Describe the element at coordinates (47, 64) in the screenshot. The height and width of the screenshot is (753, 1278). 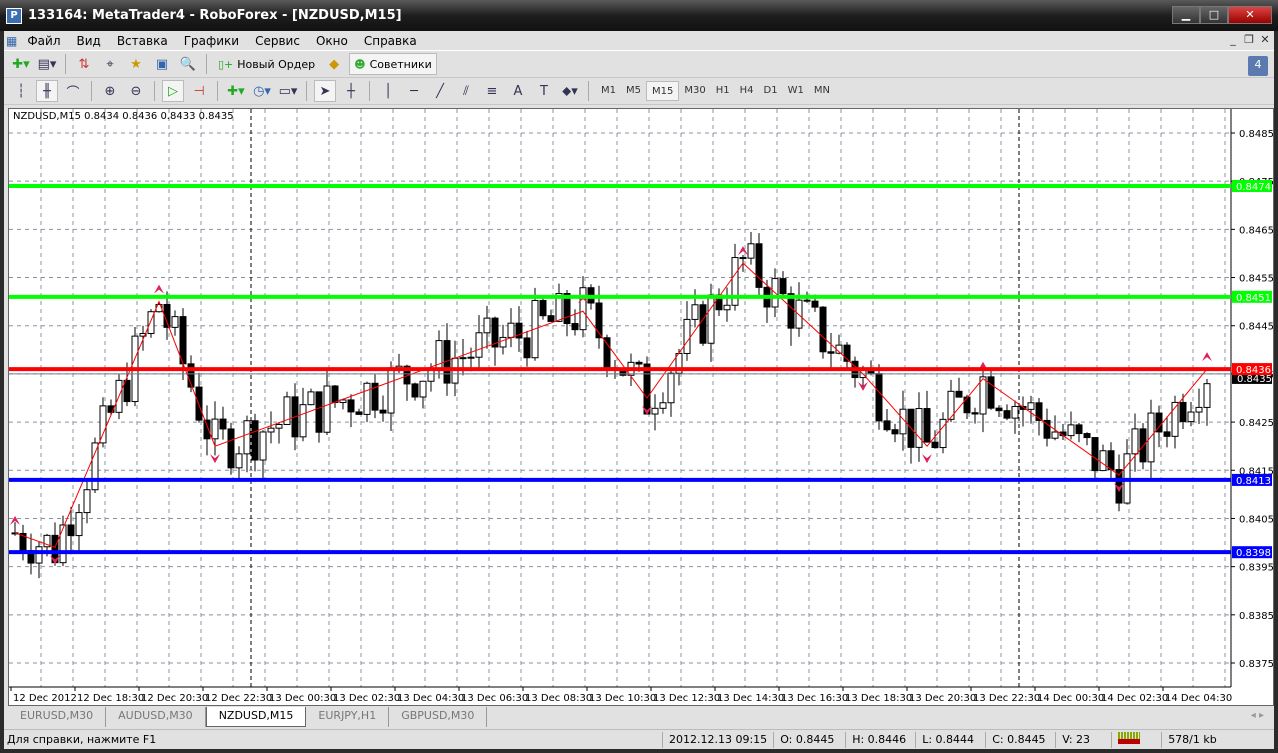
I see `profiles-icon: ▤▾` at that location.